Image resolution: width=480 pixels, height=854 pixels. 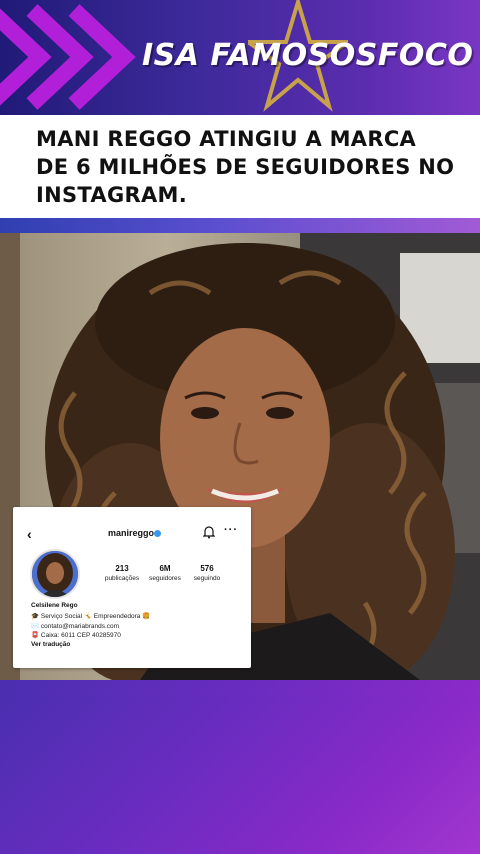 I want to click on bell-icon, so click(x=209, y=532).